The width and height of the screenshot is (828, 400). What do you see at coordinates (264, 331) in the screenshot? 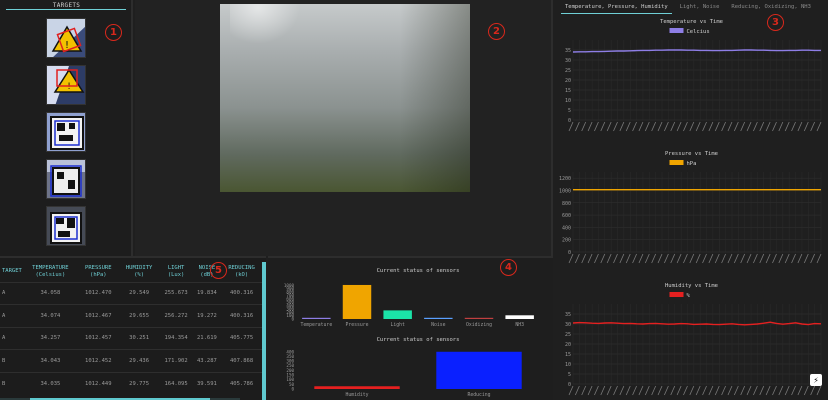
I see `table-vertical-scrollbar` at bounding box center [264, 331].